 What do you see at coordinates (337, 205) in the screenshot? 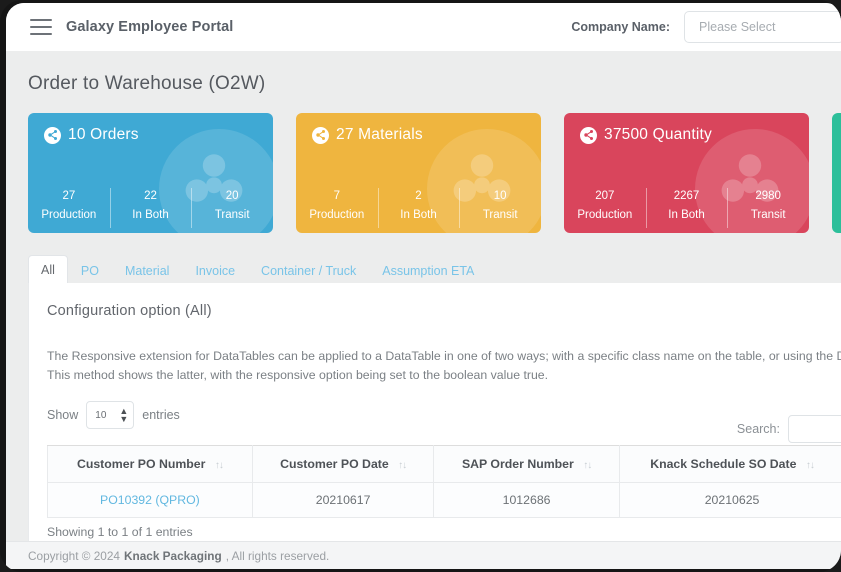
I see `card-stat-production: 7 Production` at bounding box center [337, 205].